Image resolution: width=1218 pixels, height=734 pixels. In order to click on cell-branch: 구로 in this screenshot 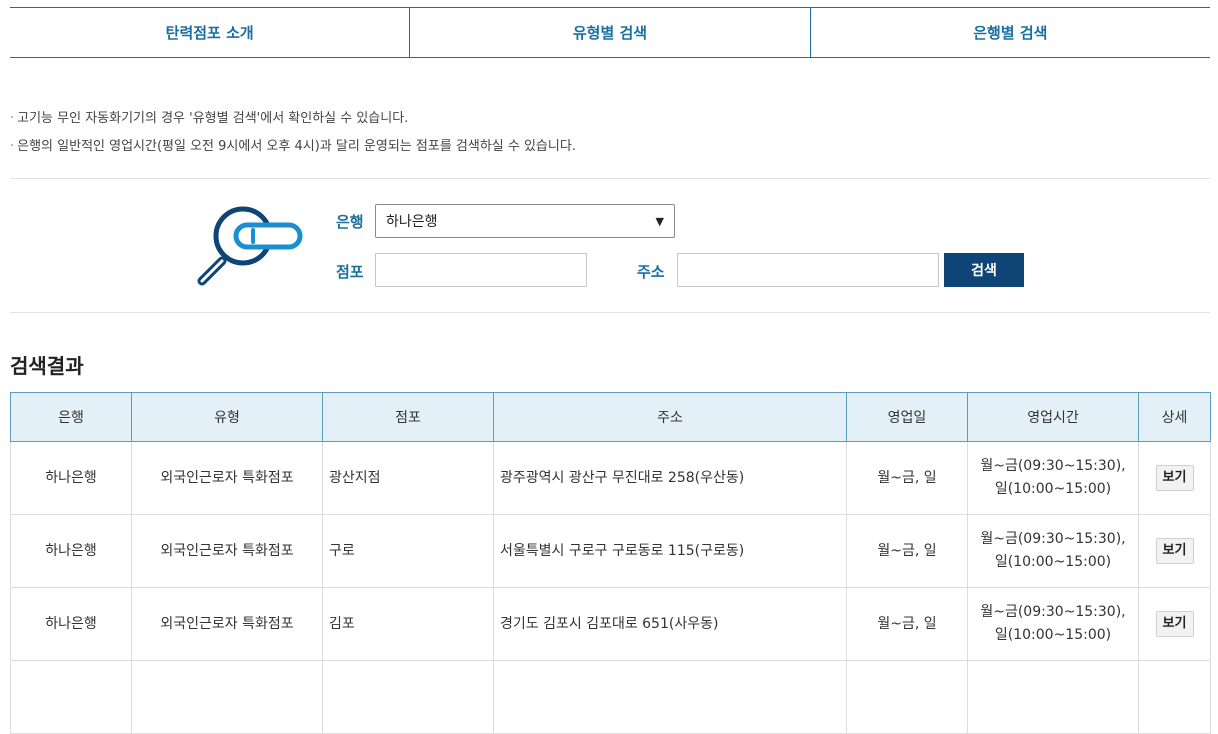, I will do `click(408, 551)`.